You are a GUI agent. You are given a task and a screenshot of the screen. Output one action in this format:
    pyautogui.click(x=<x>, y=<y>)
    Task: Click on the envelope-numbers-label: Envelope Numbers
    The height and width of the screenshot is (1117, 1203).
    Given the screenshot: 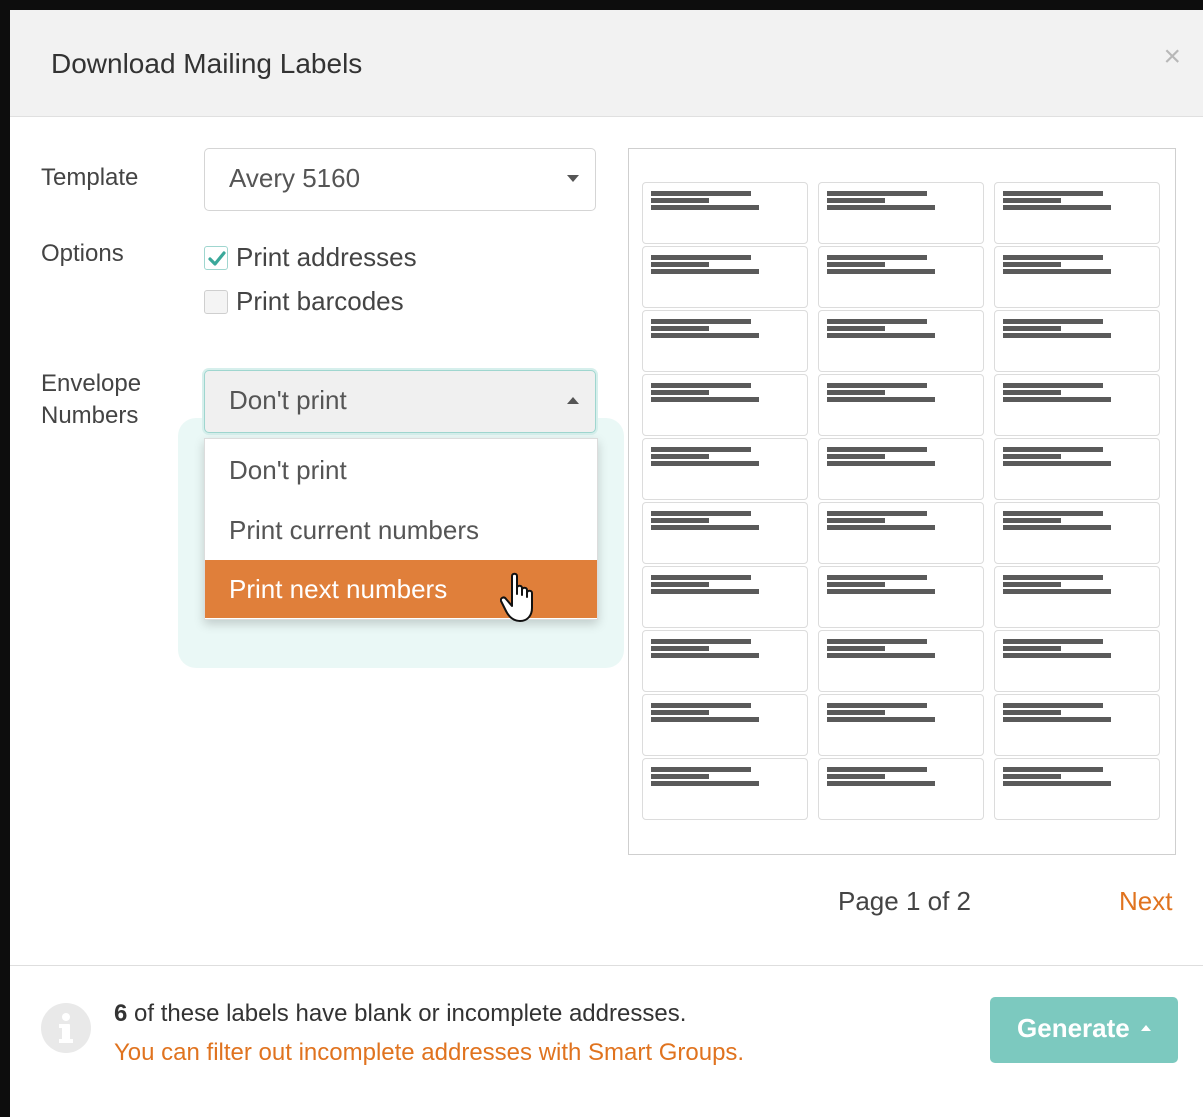 What is the action you would take?
    pyautogui.click(x=91, y=400)
    